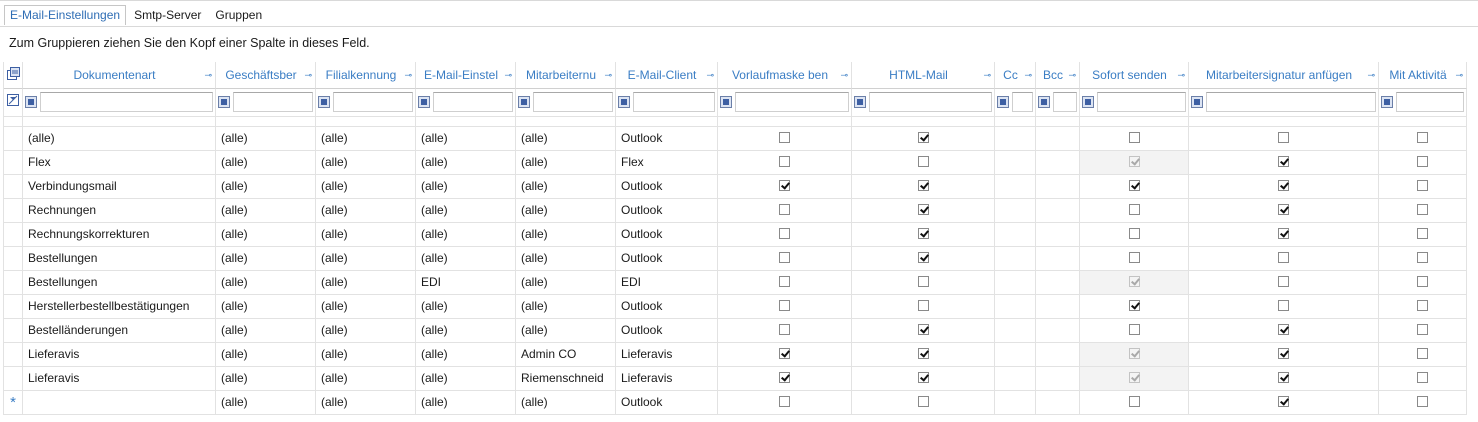 This screenshot has width=1478, height=422. I want to click on filter-input-cc, so click(1022, 102).